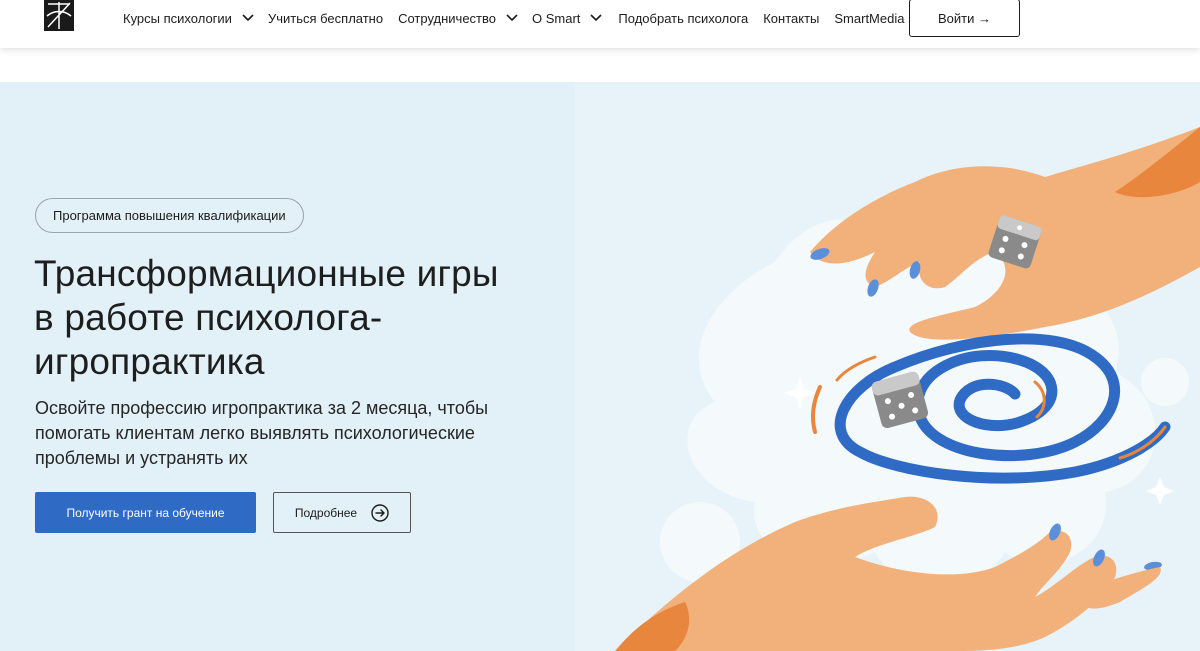 The image size is (1200, 651). I want to click on nav-item-contacts: Контакты, so click(791, 18).